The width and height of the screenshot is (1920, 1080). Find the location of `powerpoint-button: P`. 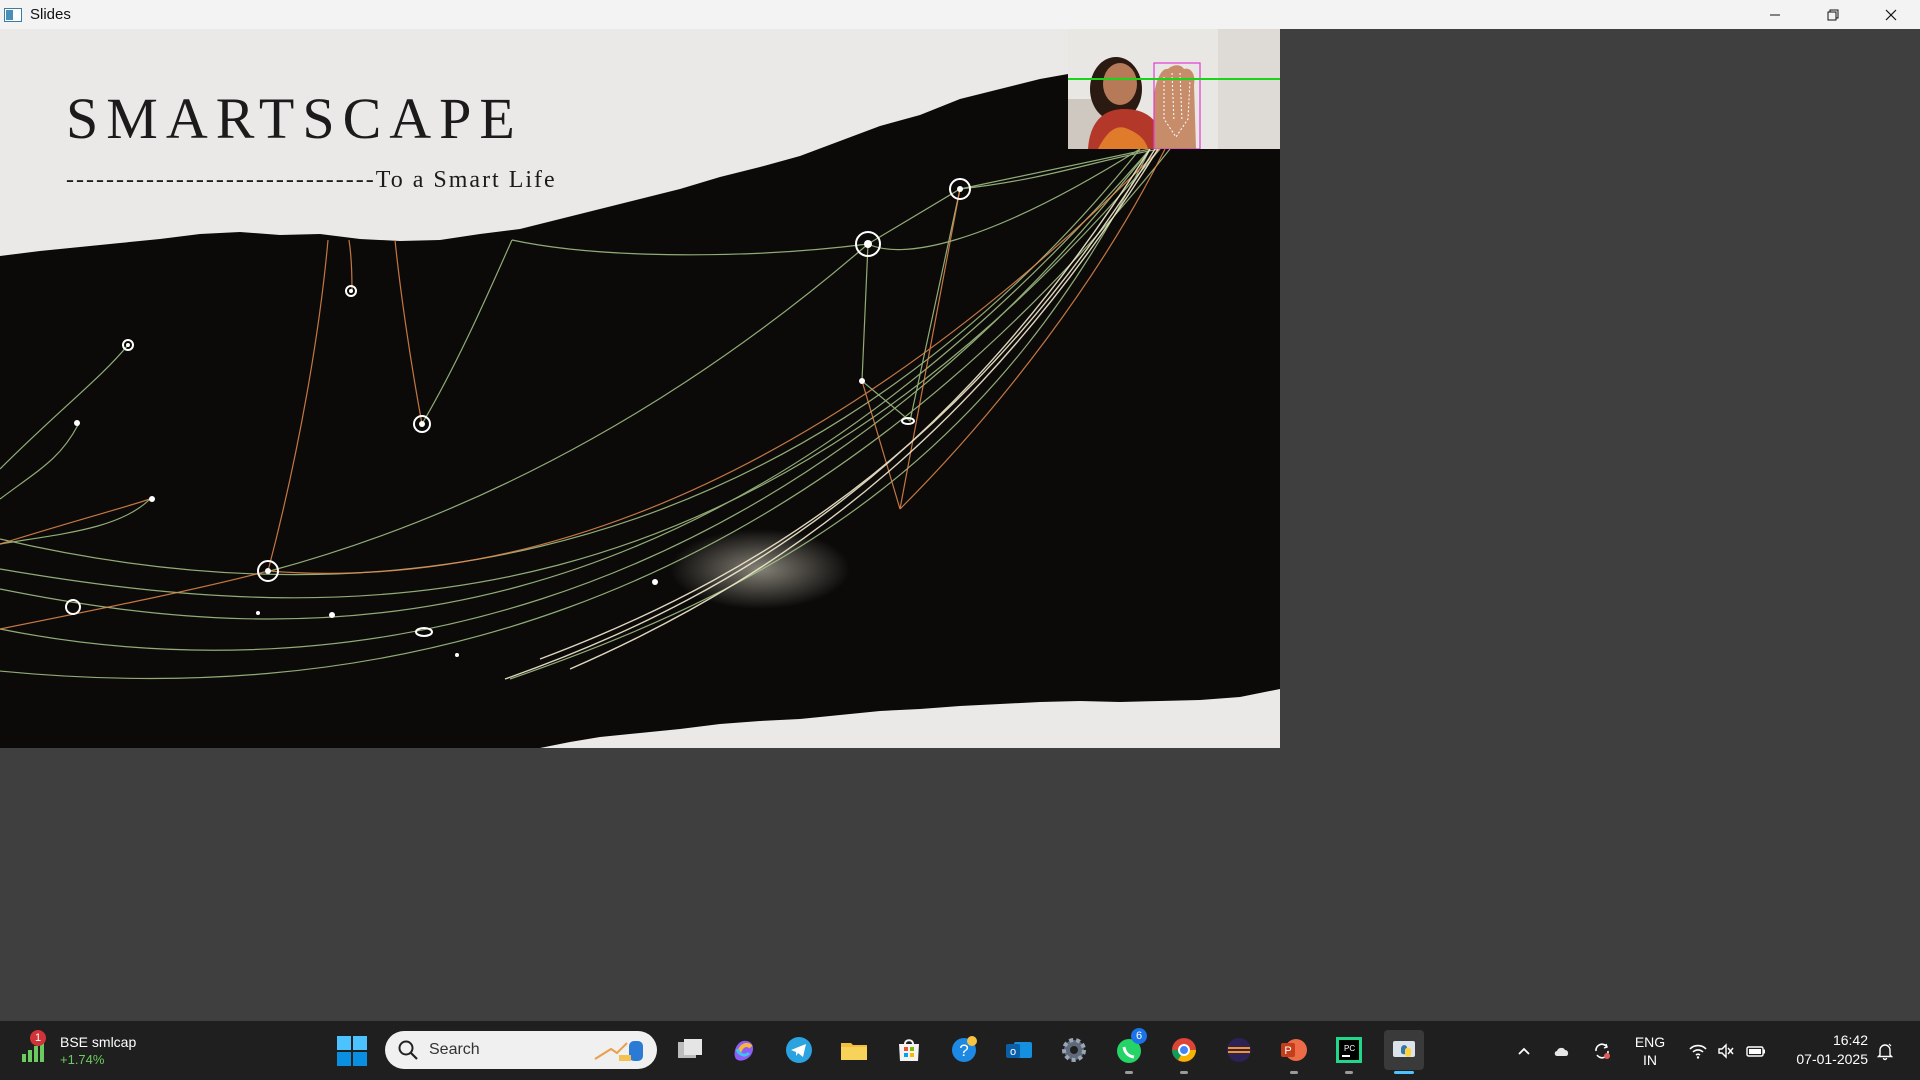

powerpoint-button: P is located at coordinates (1294, 1052).